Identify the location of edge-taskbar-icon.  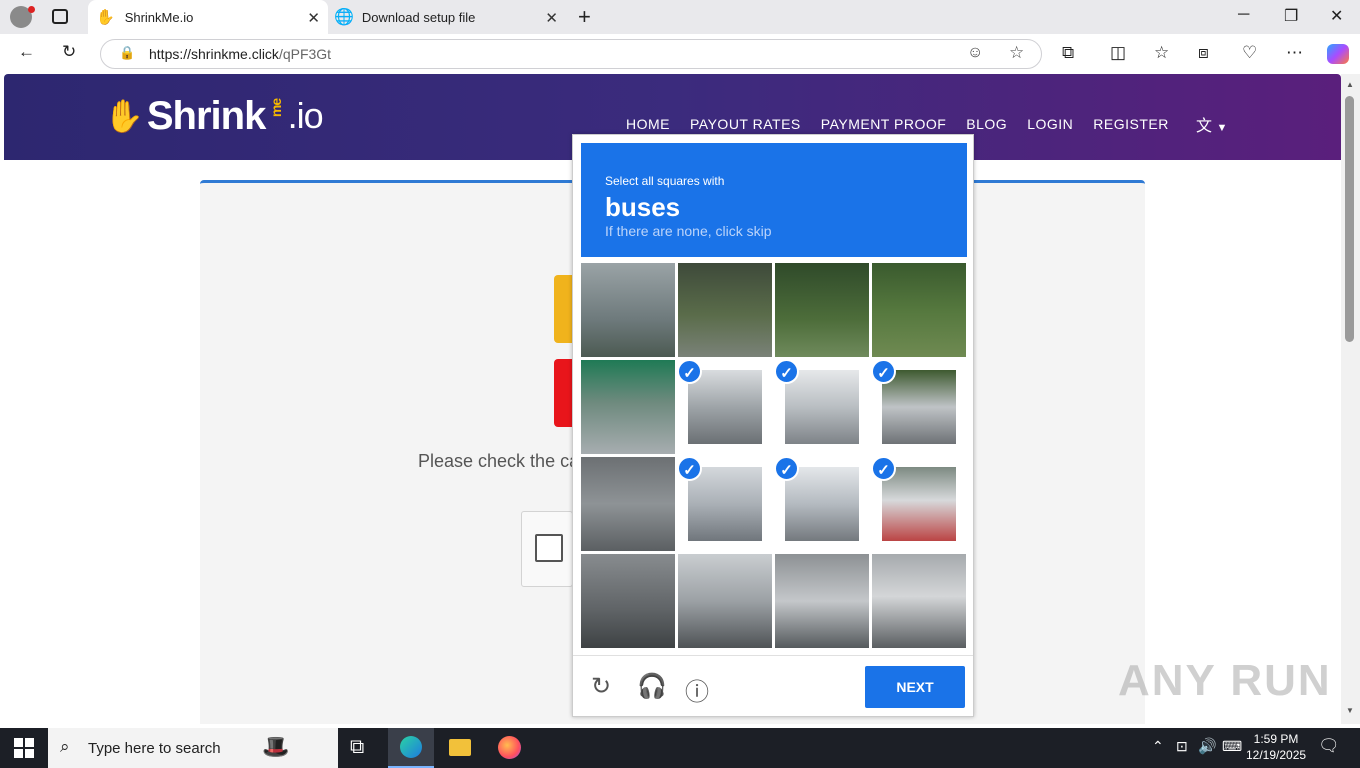
(411, 748).